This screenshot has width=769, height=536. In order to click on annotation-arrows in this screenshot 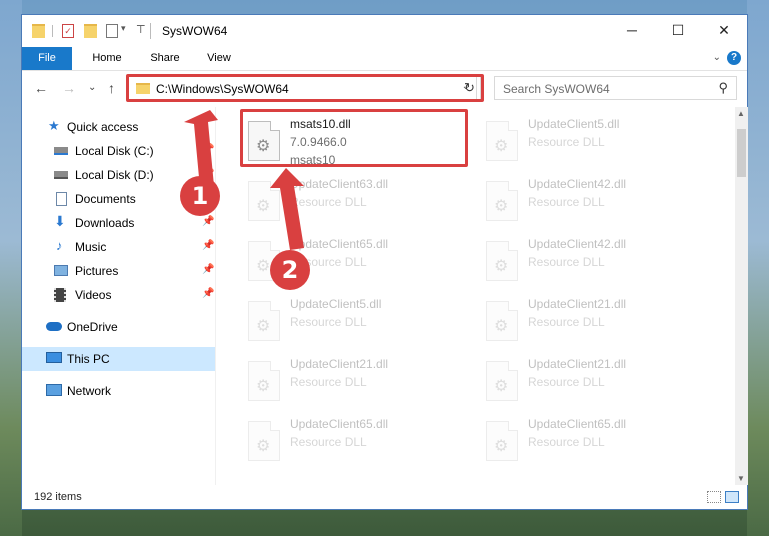, I will do `click(244, 180)`.